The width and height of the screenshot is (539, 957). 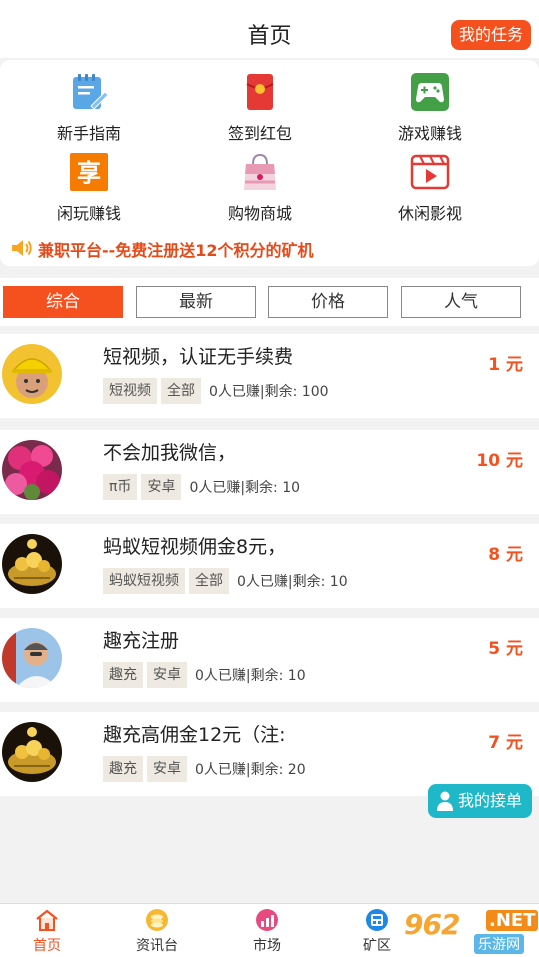 I want to click on task-tags: 趣充 安卓 0人已赚|剩余: 20, so click(x=204, y=769).